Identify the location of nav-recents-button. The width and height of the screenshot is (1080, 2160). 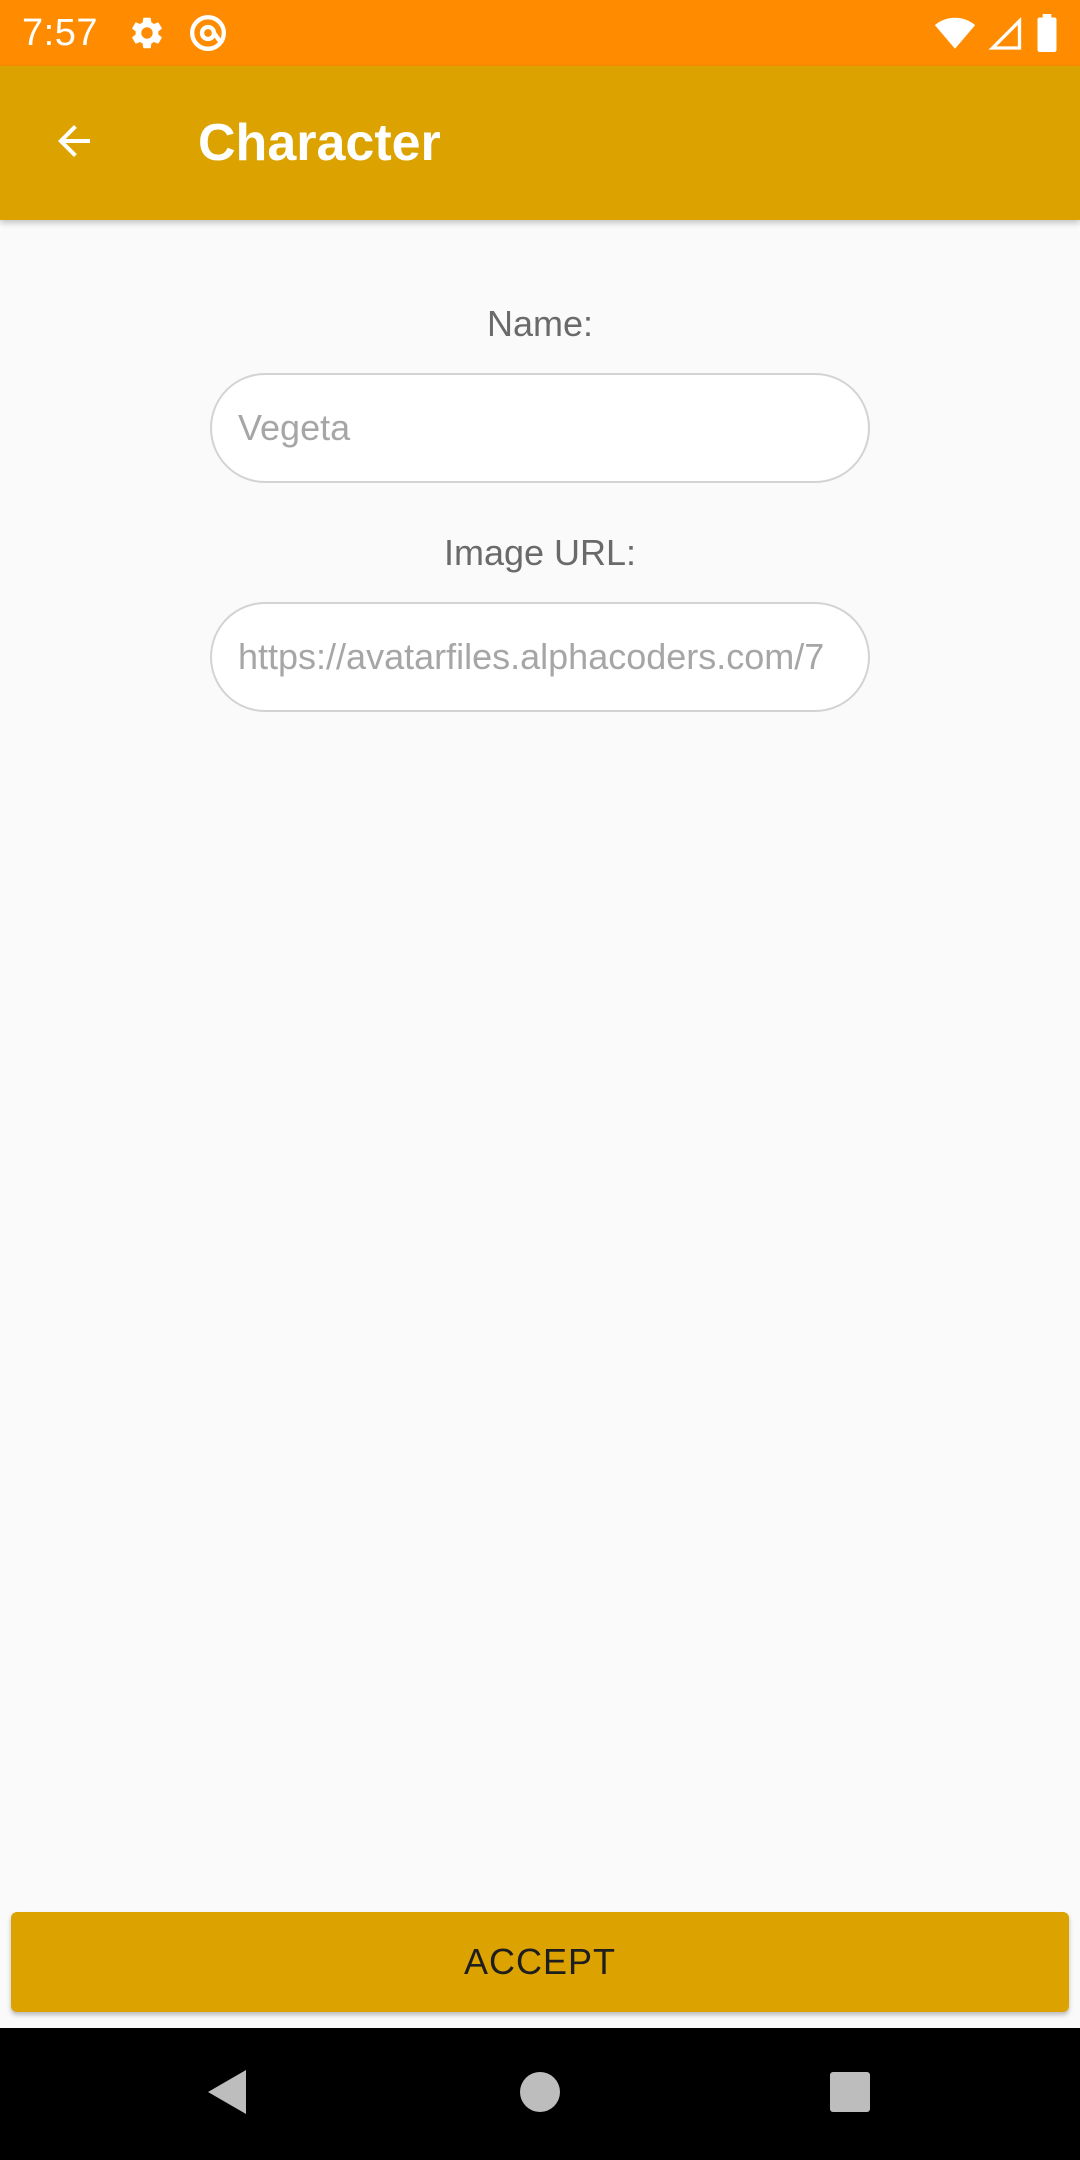
(850, 2094).